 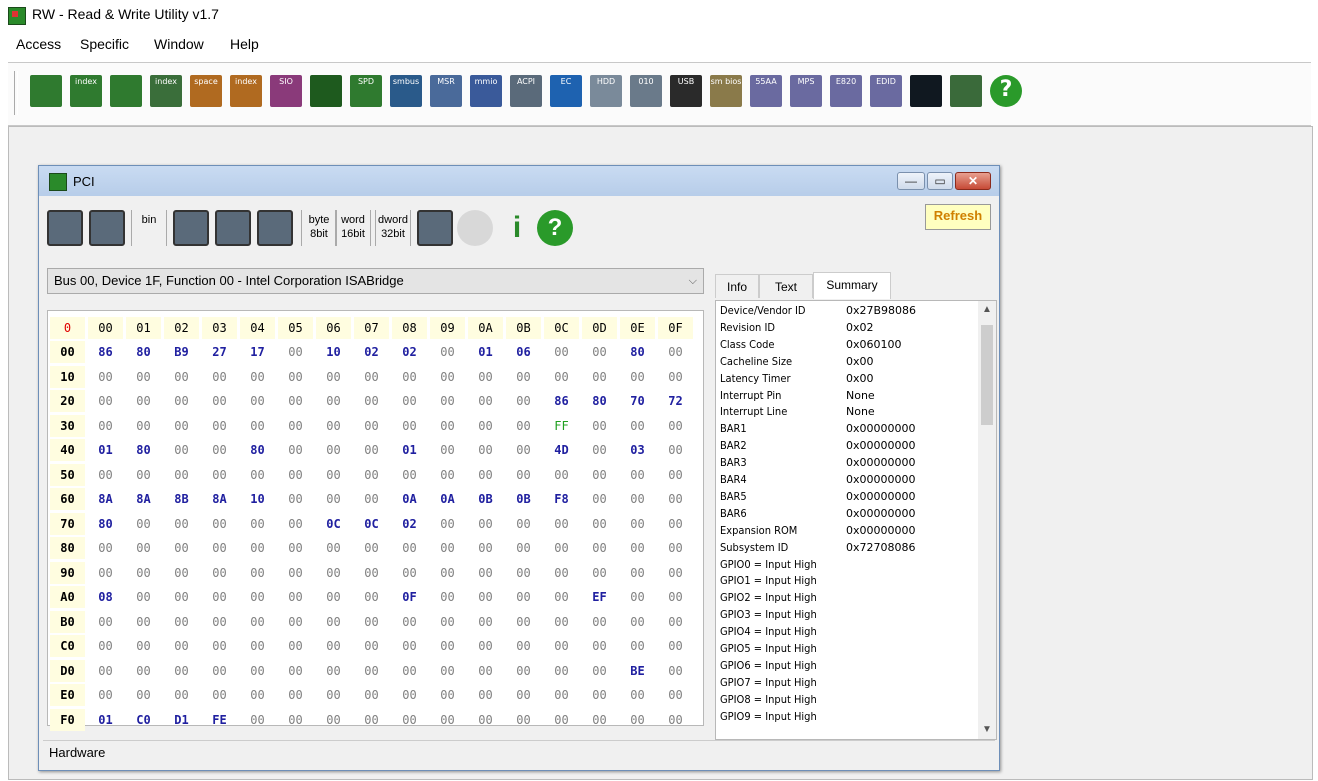 What do you see at coordinates (105, 720) in the screenshot?
I see `hex-cell: 01` at bounding box center [105, 720].